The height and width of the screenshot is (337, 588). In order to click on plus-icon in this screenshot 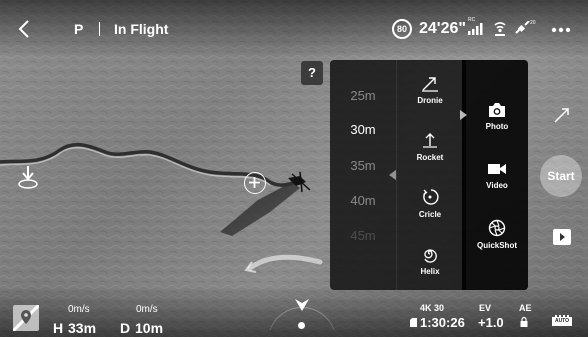, I will do `click(254, 182)`.